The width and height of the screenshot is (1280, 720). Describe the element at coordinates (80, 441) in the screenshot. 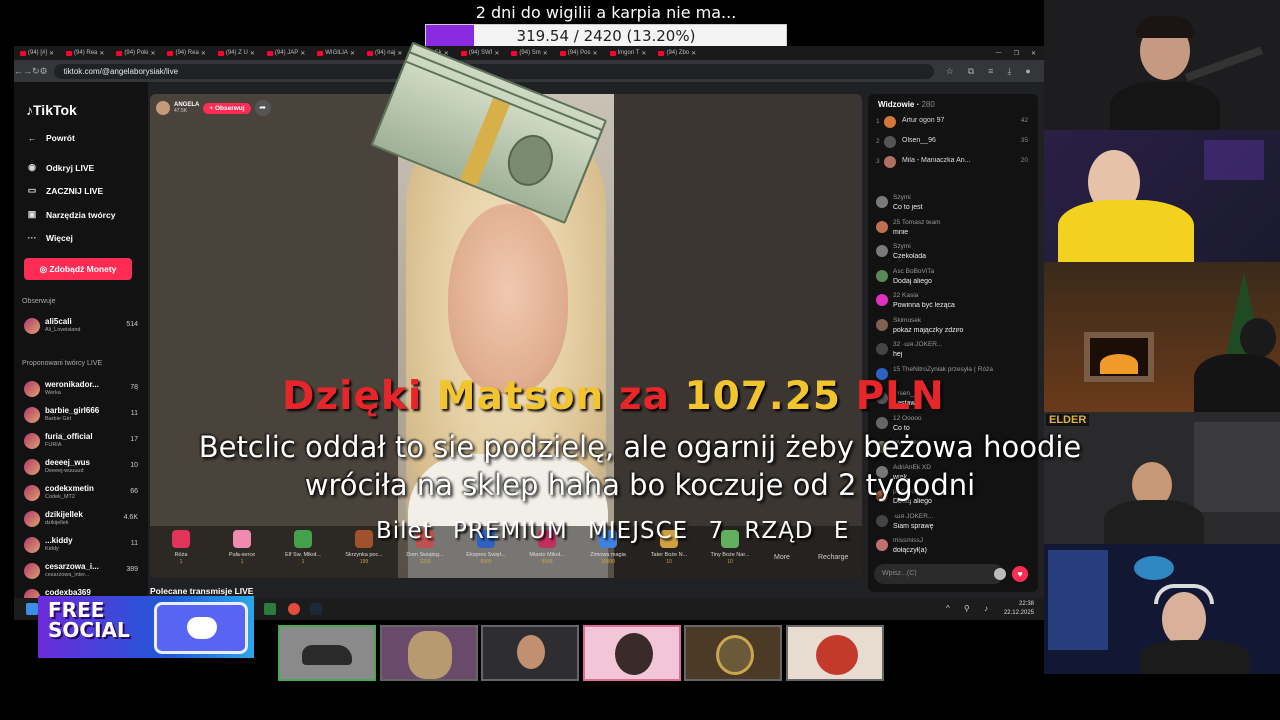

I see `suggested-creator: furia_official FURIA 17` at that location.